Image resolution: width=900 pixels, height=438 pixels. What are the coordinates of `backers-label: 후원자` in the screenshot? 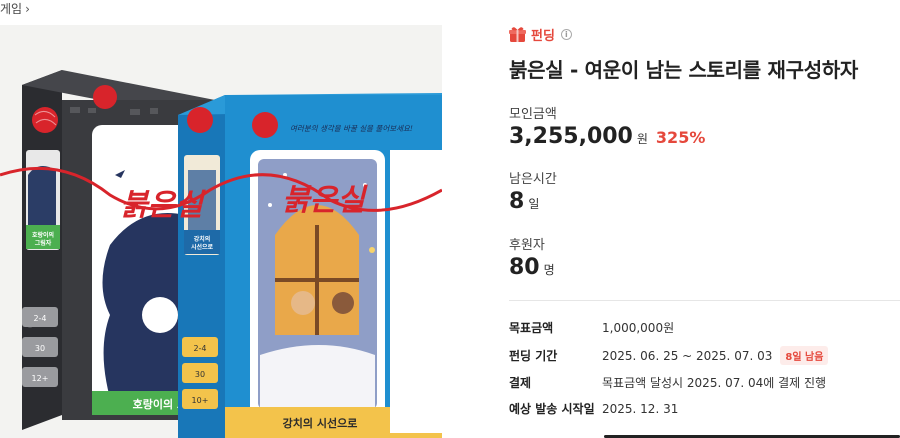 It's located at (527, 245).